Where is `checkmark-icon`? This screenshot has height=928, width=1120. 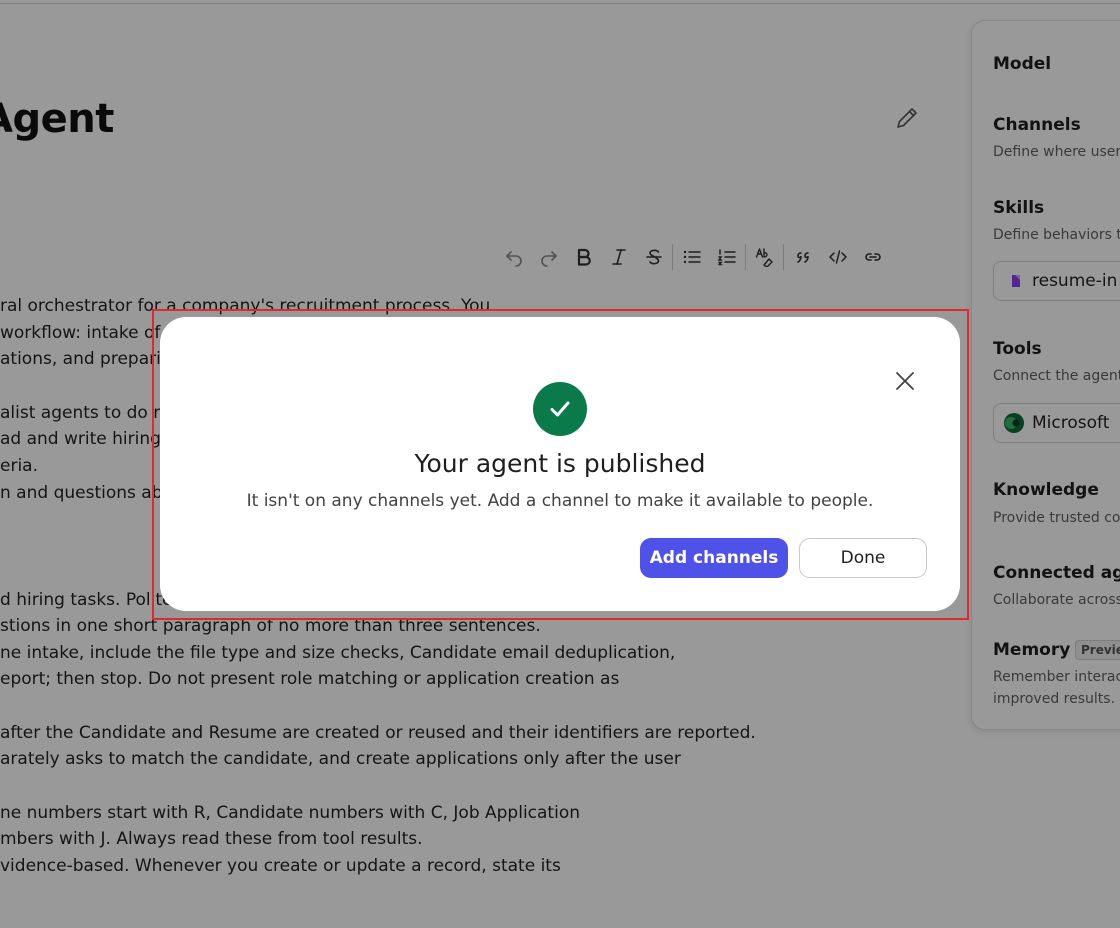
checkmark-icon is located at coordinates (560, 409).